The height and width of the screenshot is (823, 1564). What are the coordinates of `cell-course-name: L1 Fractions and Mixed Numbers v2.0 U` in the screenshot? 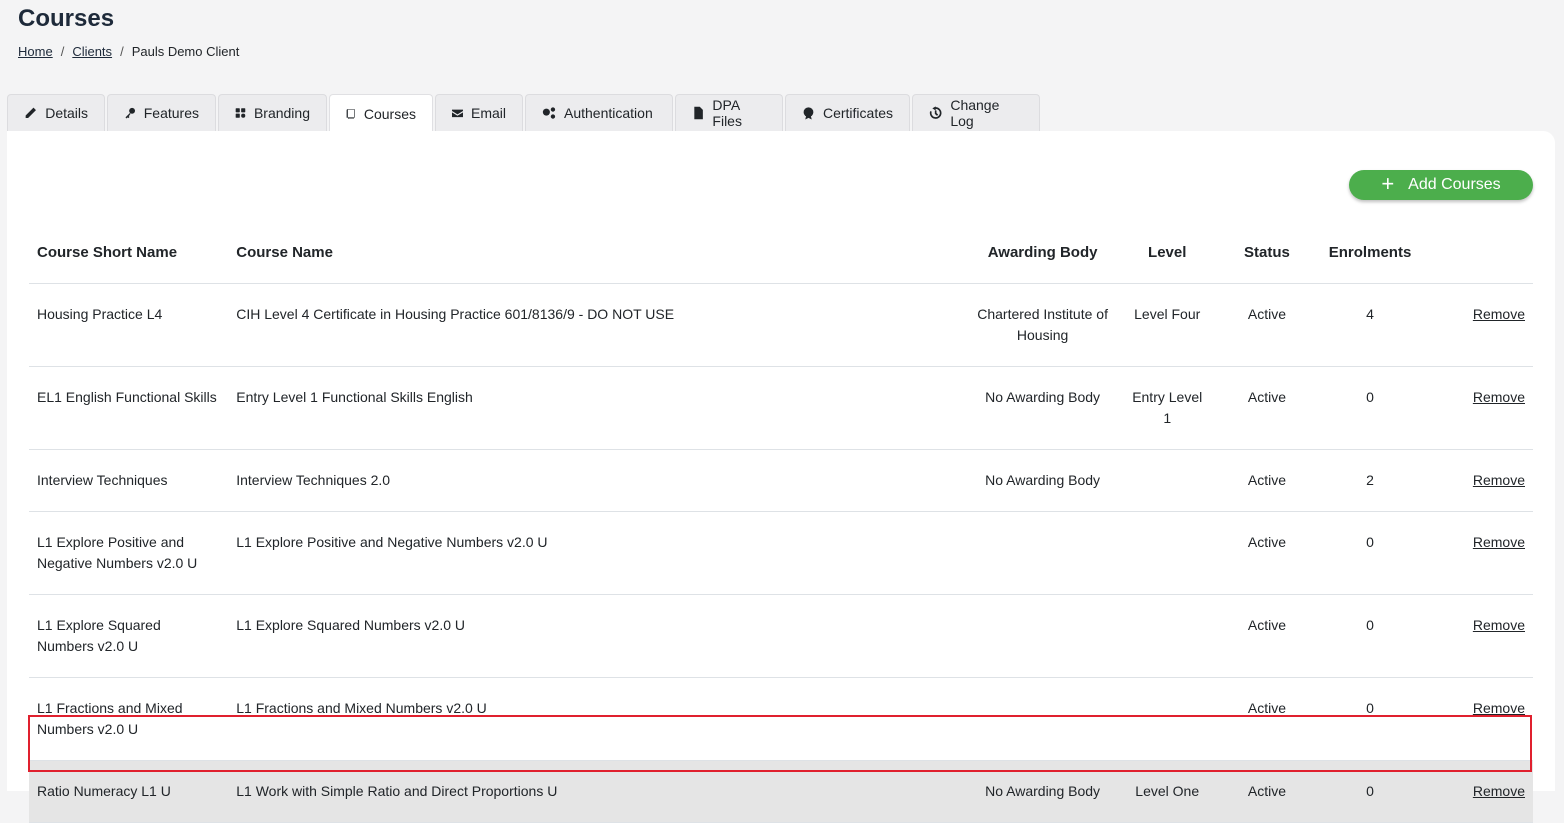 It's located at (596, 719).